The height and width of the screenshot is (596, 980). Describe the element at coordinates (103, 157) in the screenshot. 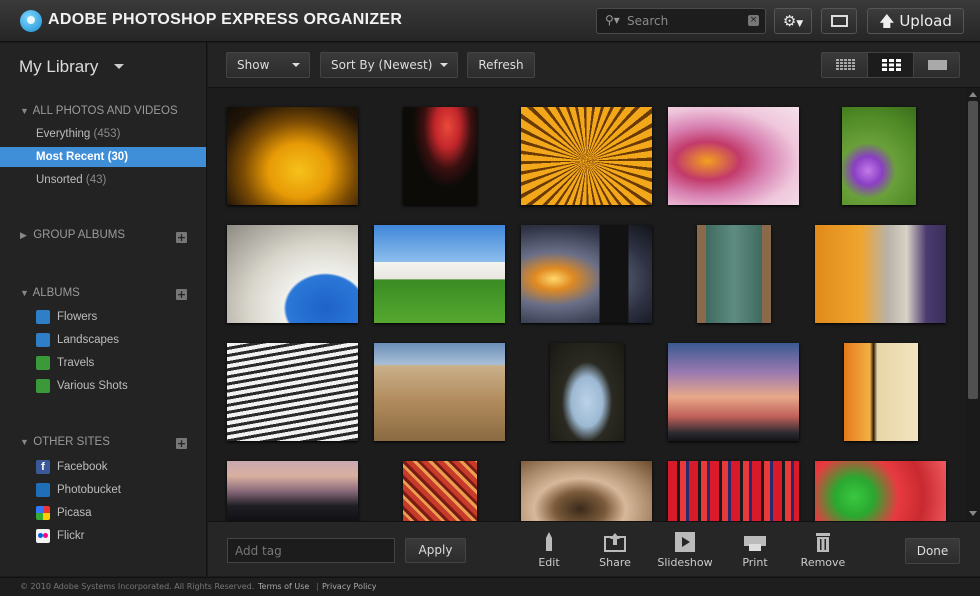

I see `sidebar-item-most-recent: Most Recent (30)` at that location.